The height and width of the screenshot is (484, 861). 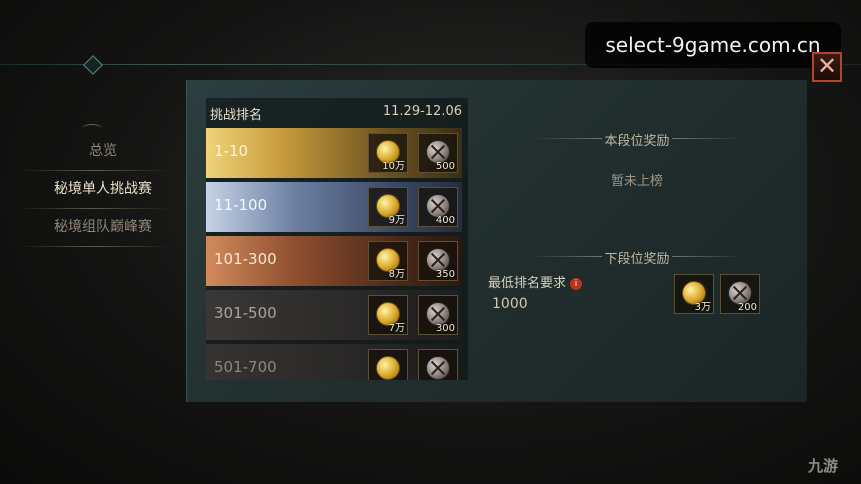 I want to click on orb-reward, so click(x=438, y=364).